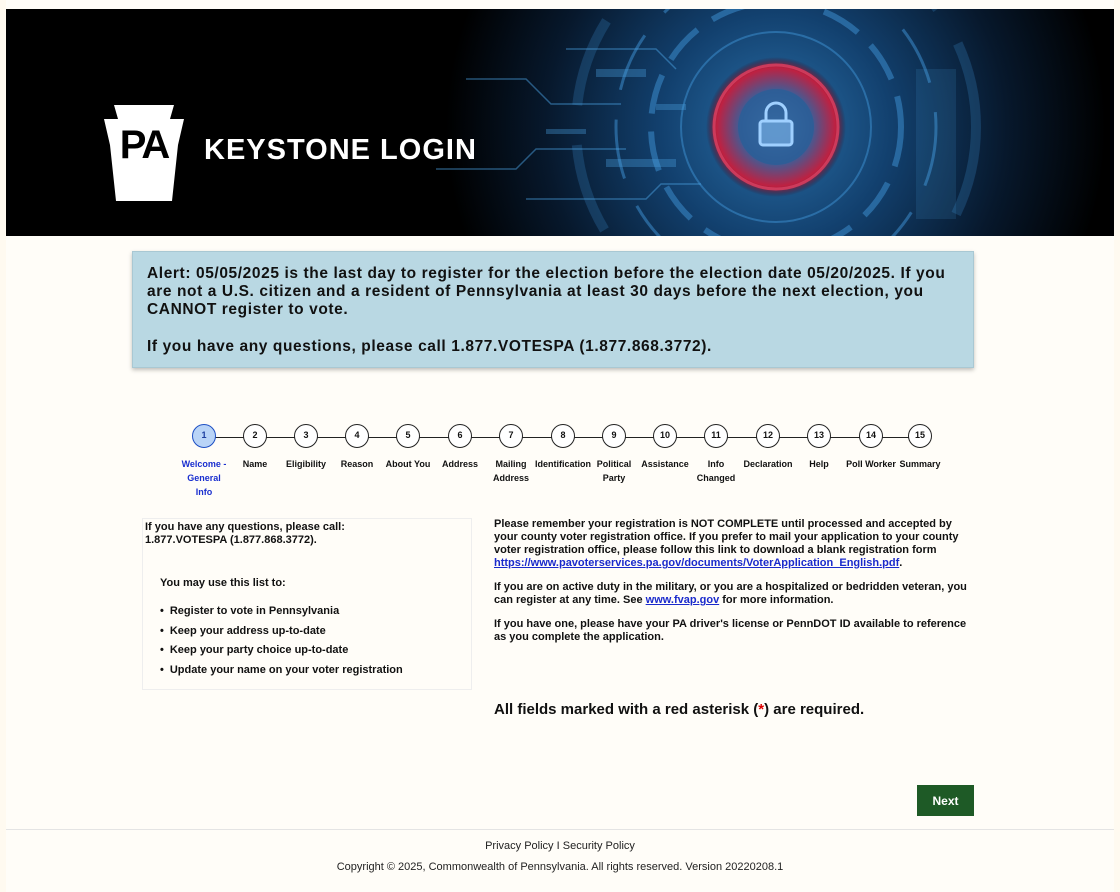 The height and width of the screenshot is (892, 1120). Describe the element at coordinates (665, 436) in the screenshot. I see `step-number: 10` at that location.